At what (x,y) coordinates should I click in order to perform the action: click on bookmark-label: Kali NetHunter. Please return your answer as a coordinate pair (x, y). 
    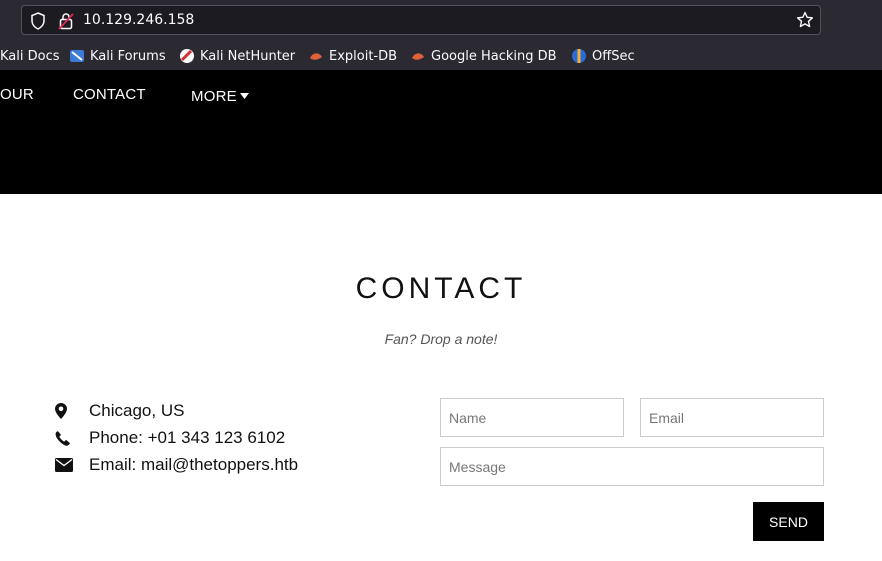
    Looking at the image, I should click on (248, 56).